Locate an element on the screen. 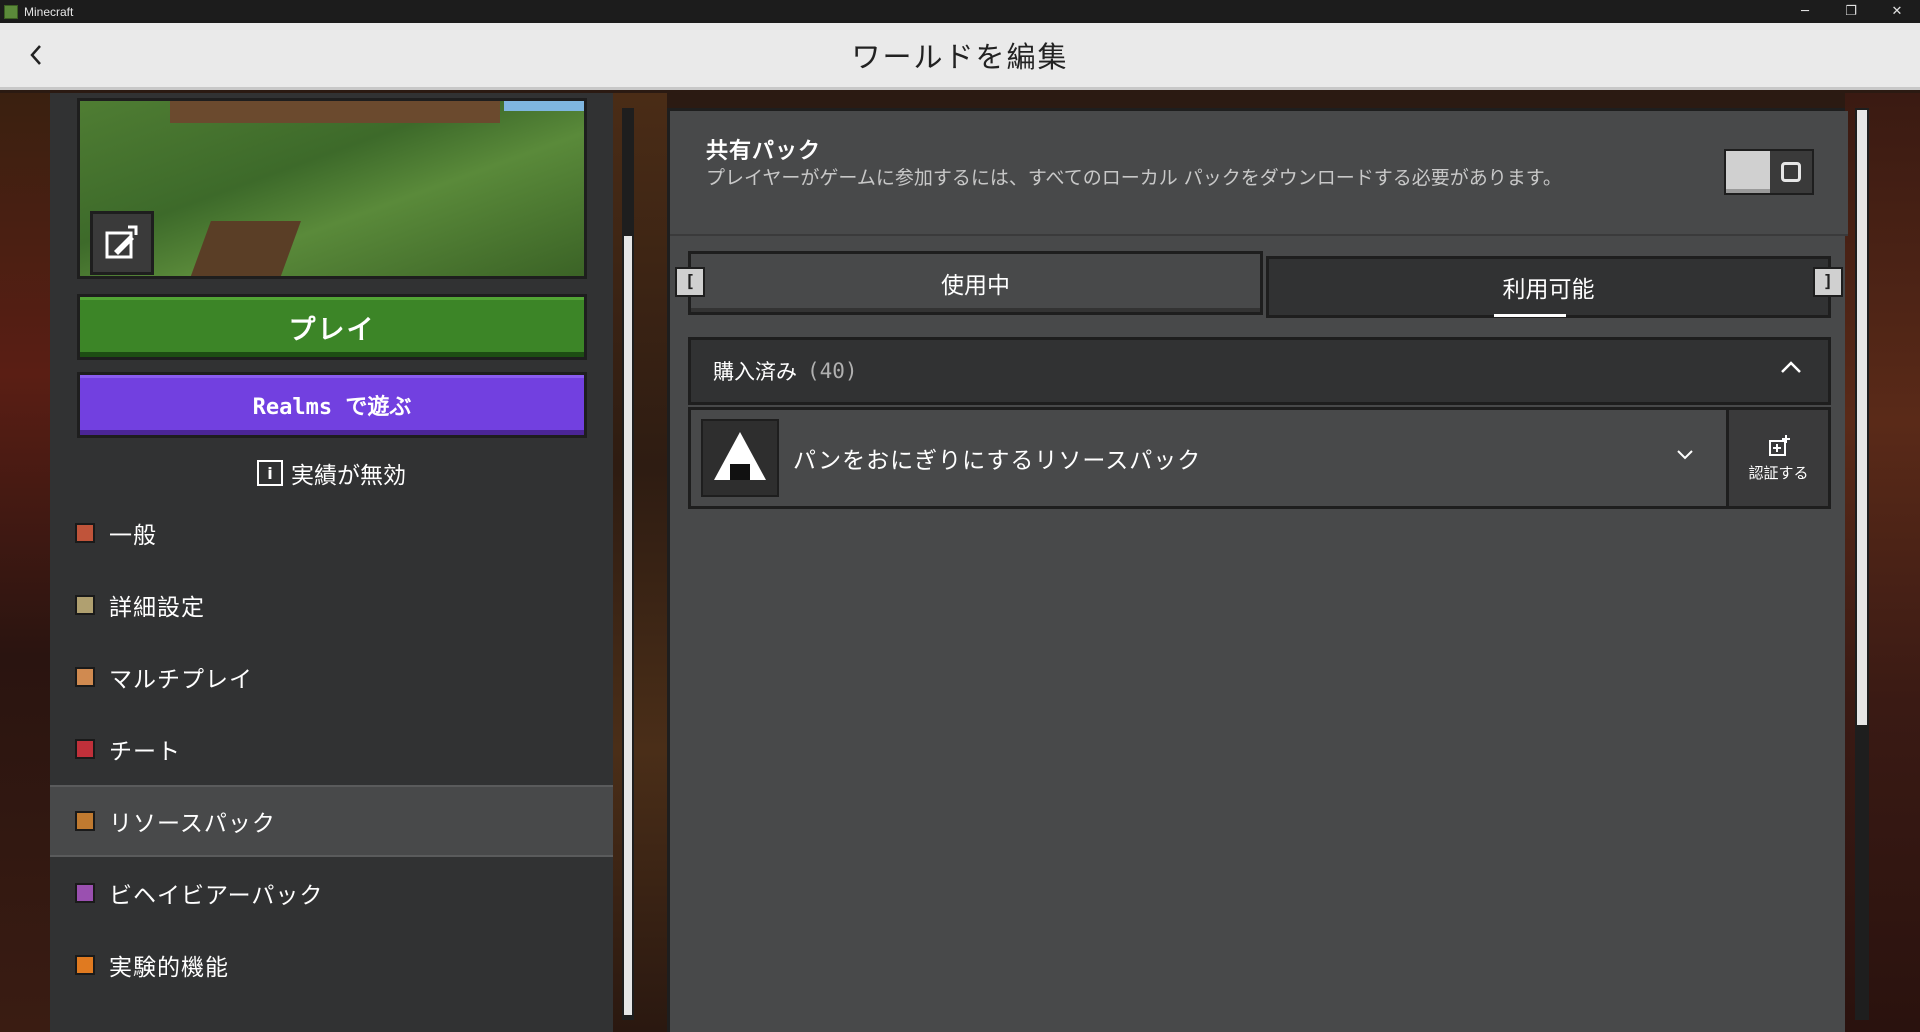 This screenshot has height=1032, width=1920. nav-label: 実験的機能 is located at coordinates (169, 968).